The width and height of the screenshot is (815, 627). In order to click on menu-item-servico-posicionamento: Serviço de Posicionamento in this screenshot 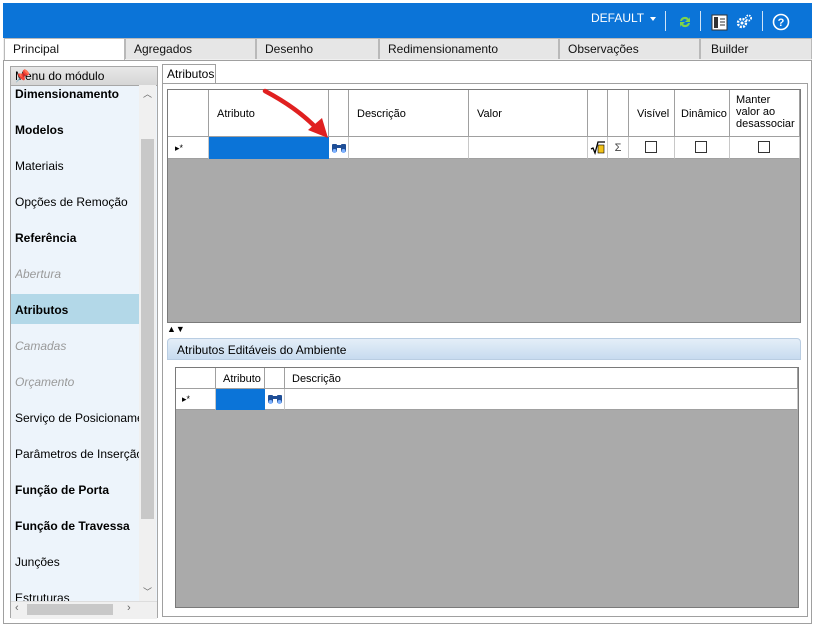, I will do `click(77, 418)`.